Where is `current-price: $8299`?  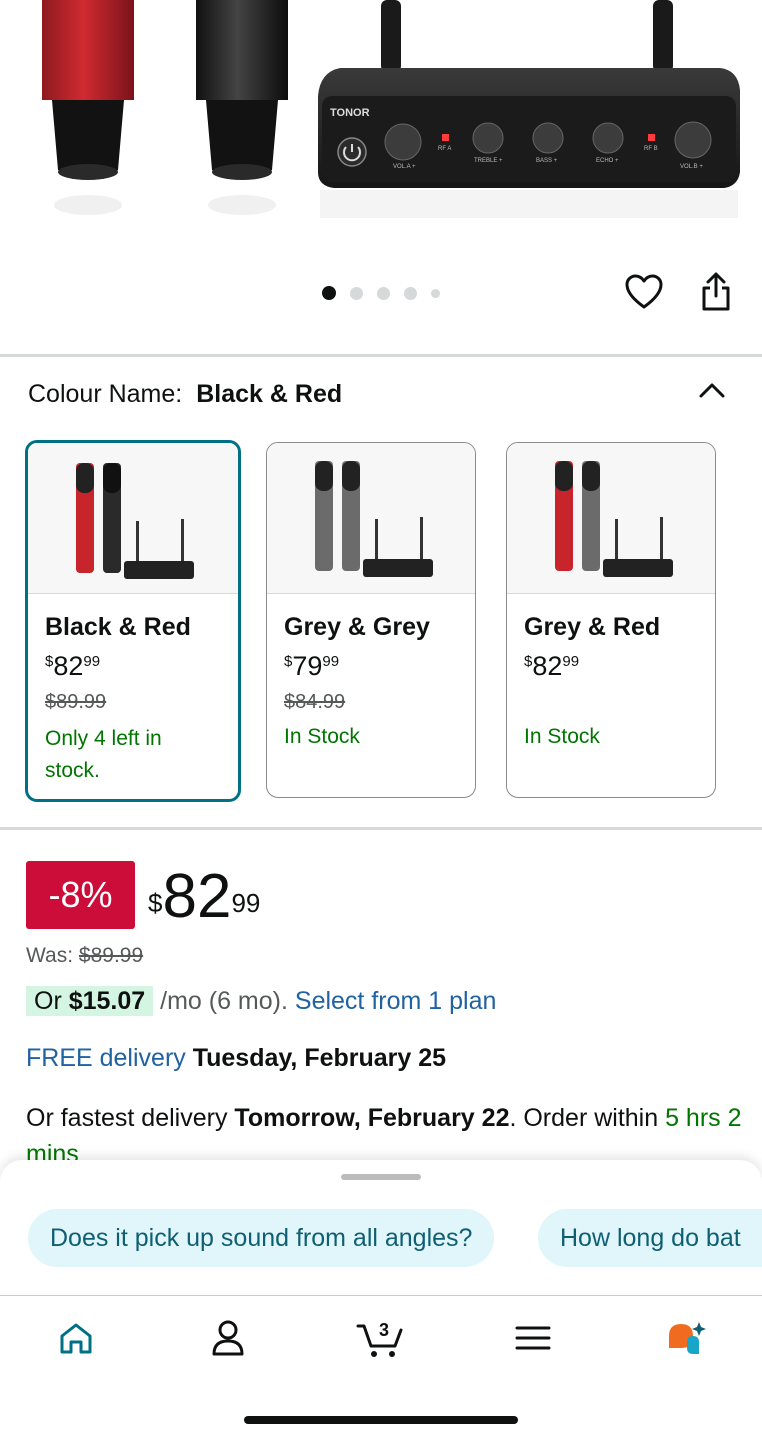 current-price: $8299 is located at coordinates (204, 896).